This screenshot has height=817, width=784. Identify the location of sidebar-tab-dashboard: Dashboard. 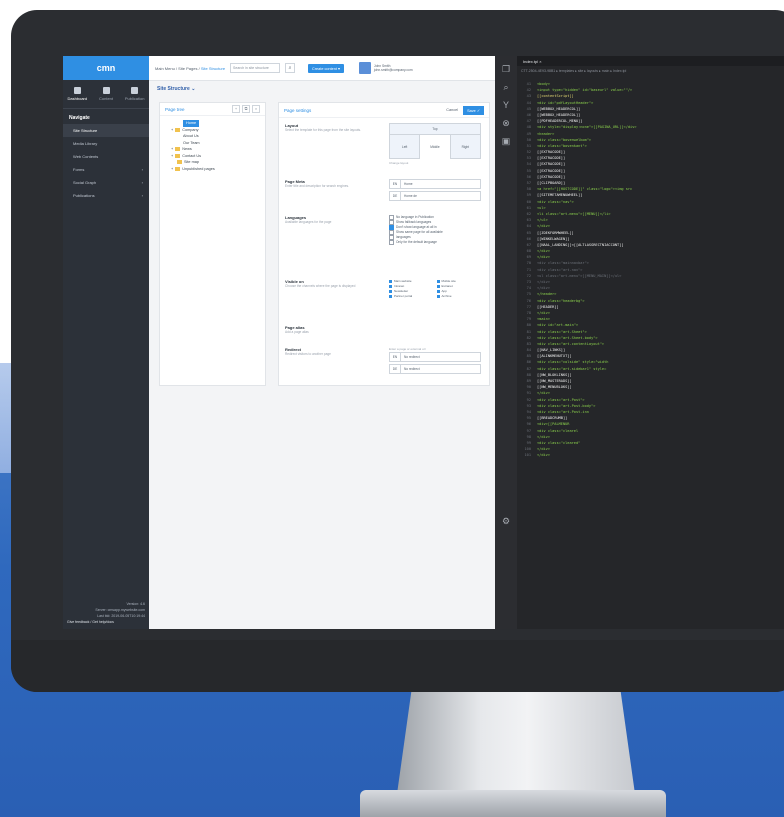
(77, 94).